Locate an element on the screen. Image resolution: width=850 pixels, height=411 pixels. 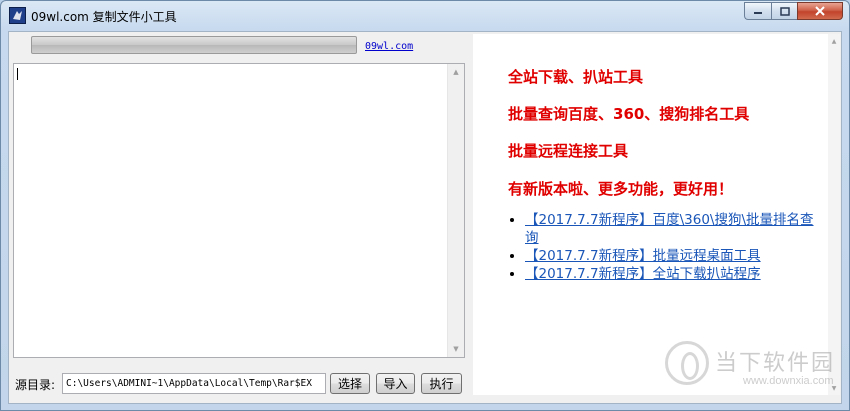
link-remote-desktop: 【2017.7.7新程序】批量远程桌面工具 is located at coordinates (643, 256).